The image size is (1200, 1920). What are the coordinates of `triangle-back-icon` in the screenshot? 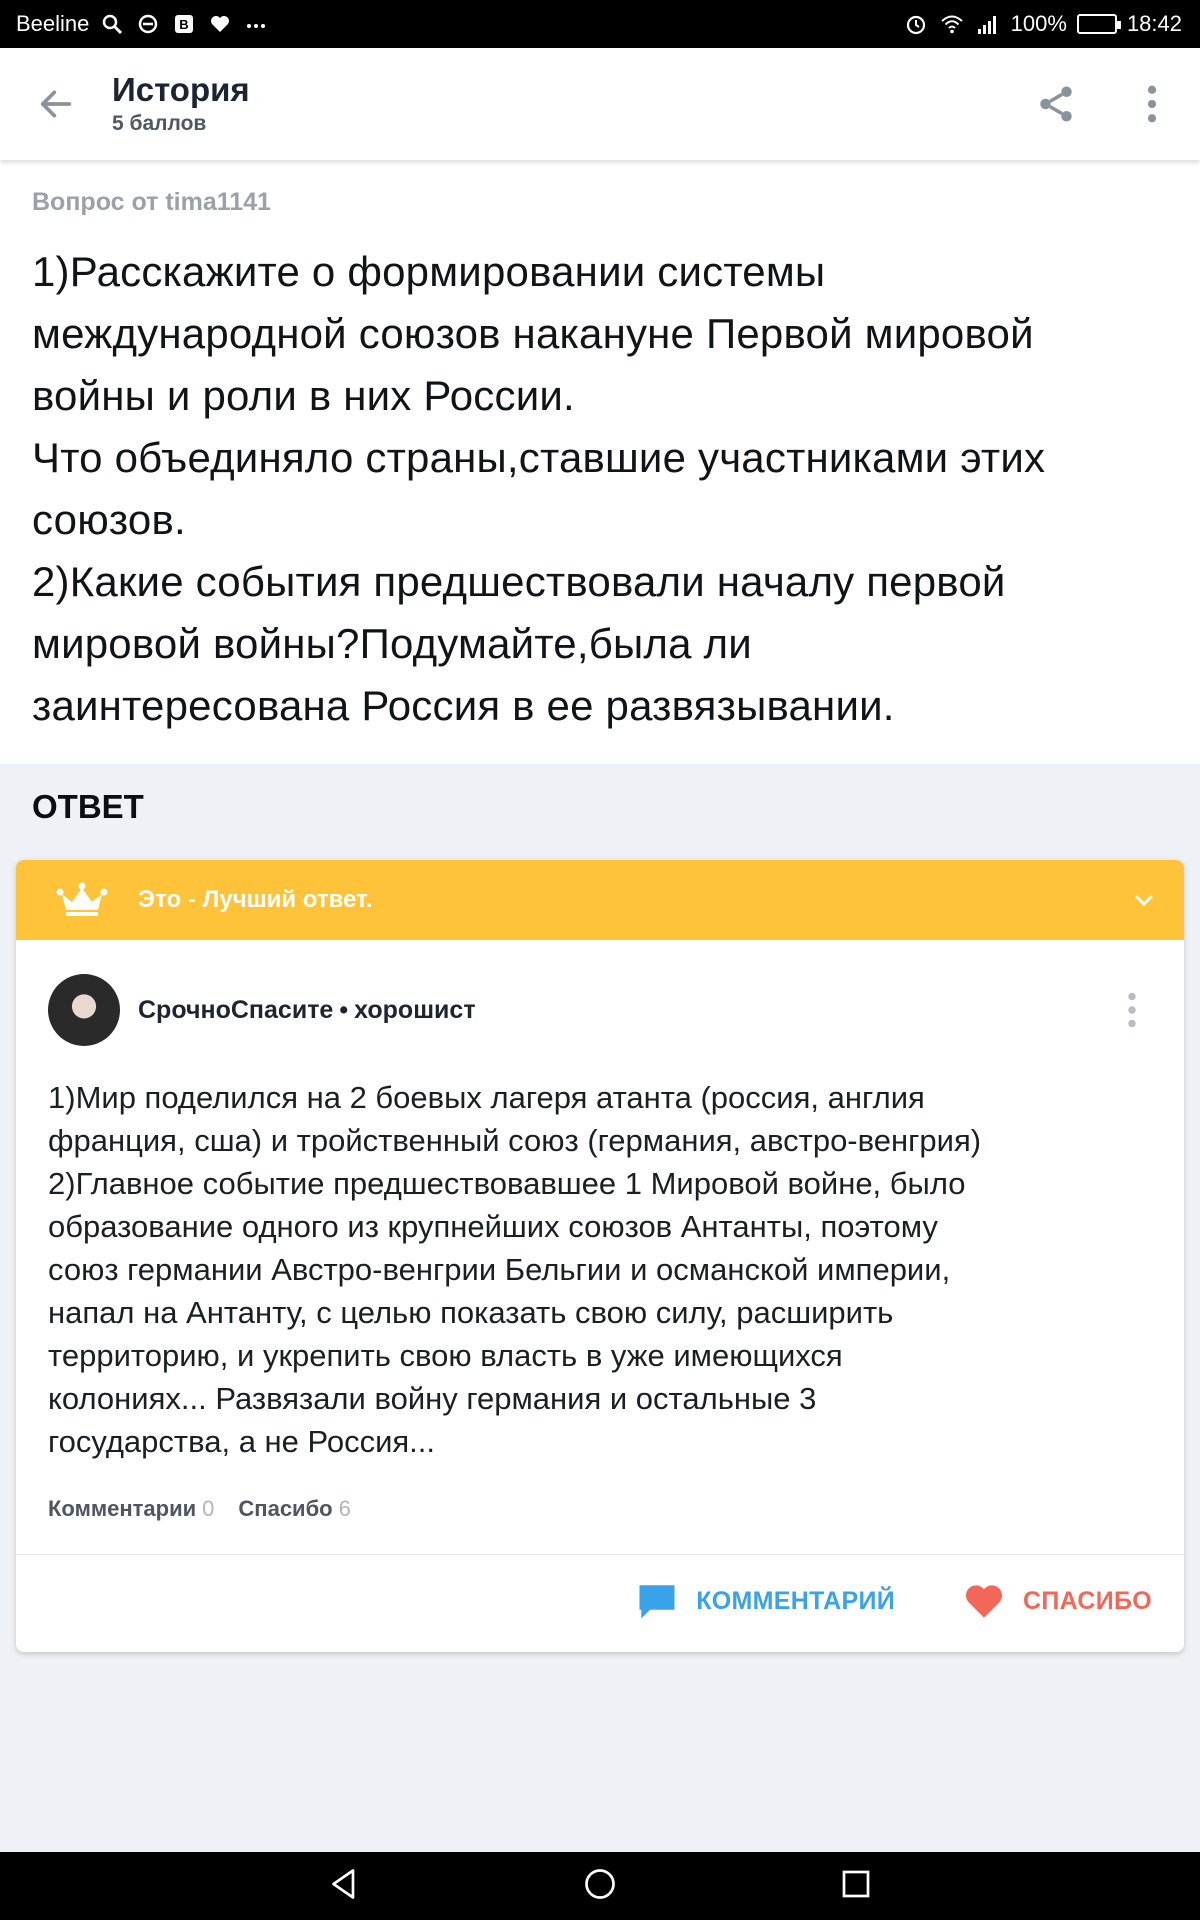 It's located at (343, 1883).